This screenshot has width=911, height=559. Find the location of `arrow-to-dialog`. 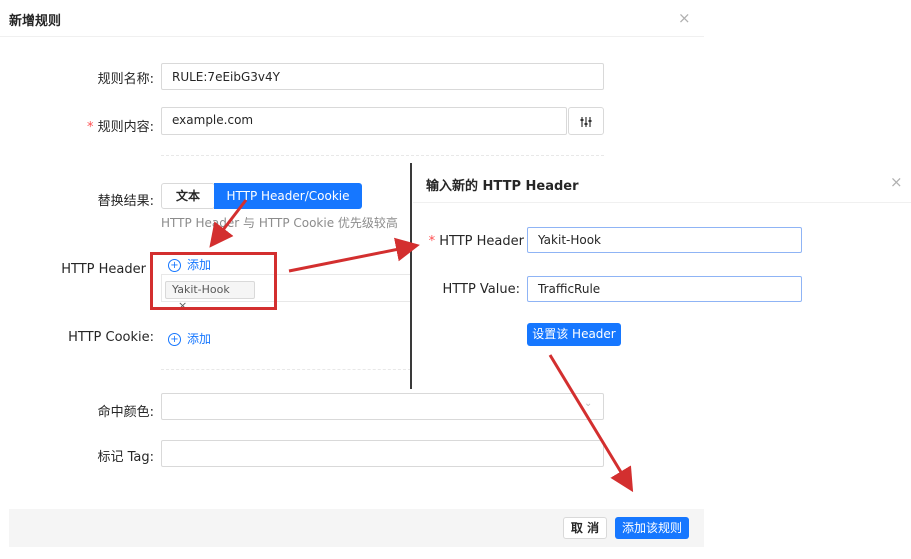

arrow-to-dialog is located at coordinates (354, 255).